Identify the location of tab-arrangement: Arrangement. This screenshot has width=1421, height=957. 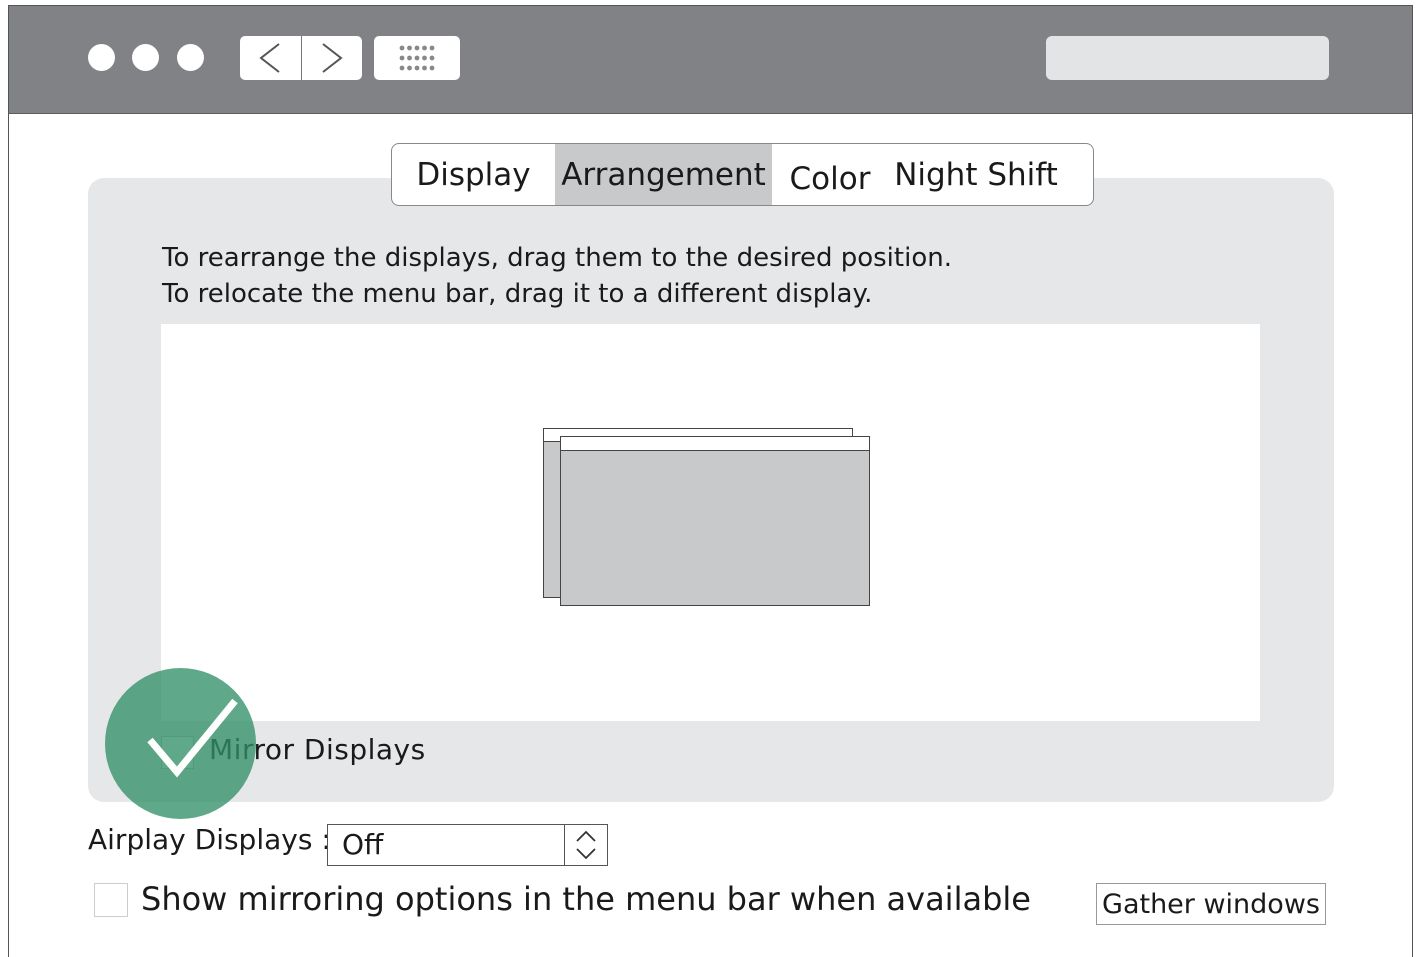
(663, 174).